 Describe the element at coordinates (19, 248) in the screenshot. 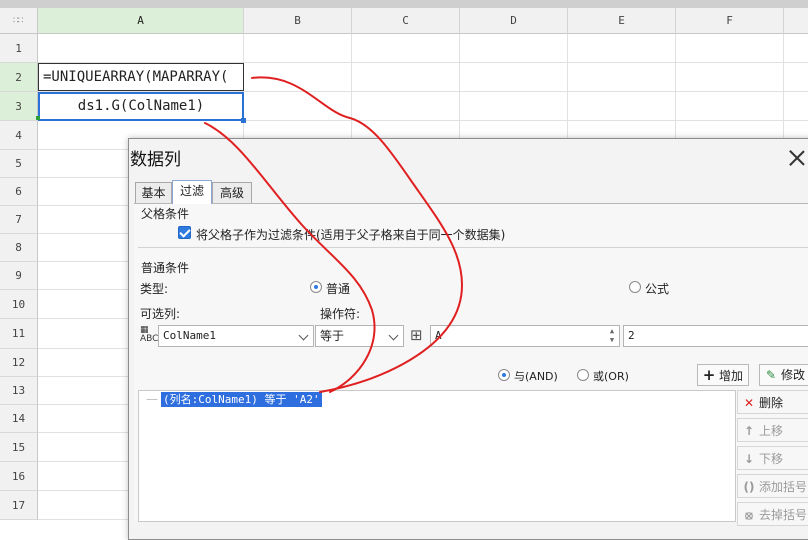

I see `row-header: 8` at that location.